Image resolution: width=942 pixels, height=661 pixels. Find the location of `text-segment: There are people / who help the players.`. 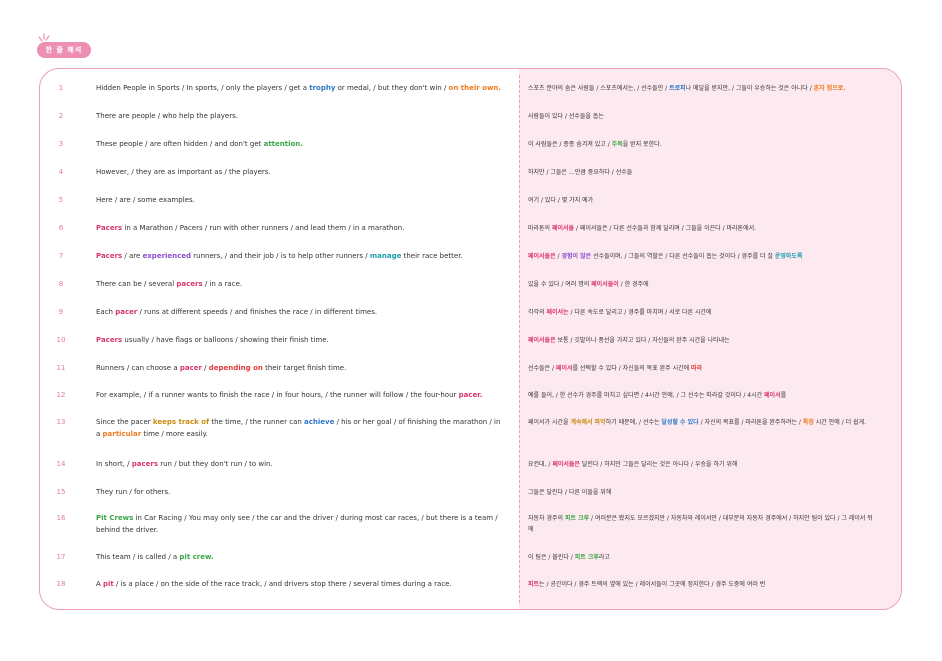

text-segment: There are people / who help the players. is located at coordinates (167, 116).